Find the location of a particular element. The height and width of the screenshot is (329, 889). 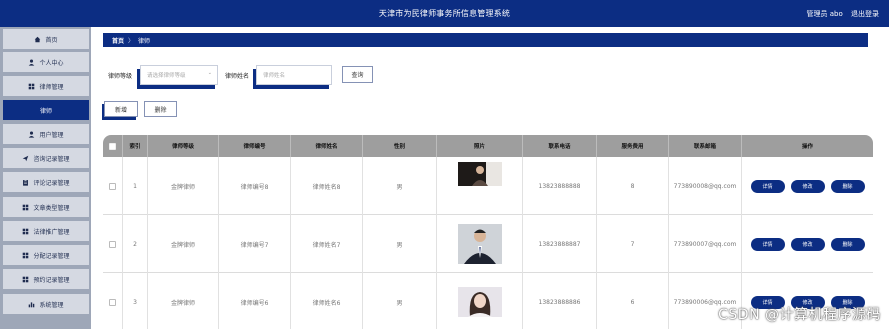

sidebar-item-label: 律师管理 is located at coordinates (51, 87).